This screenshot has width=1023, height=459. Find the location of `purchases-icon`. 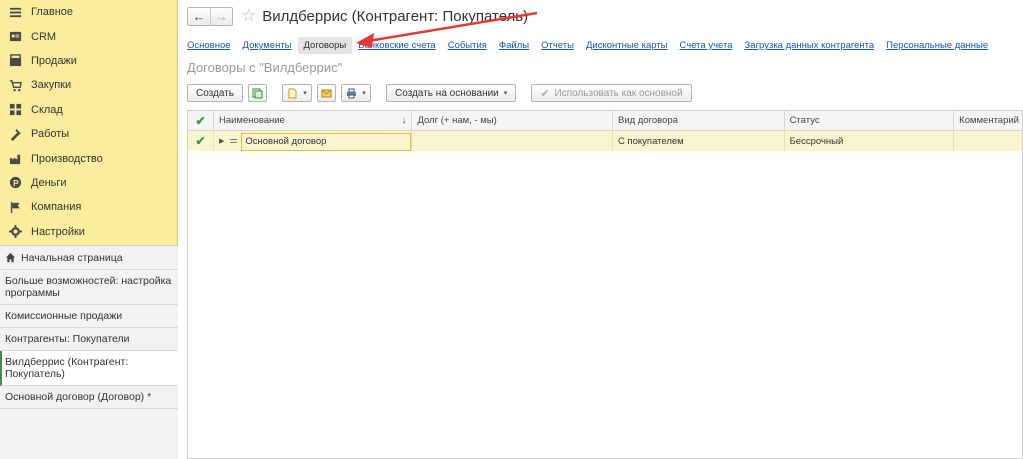

purchases-icon is located at coordinates (15, 85).